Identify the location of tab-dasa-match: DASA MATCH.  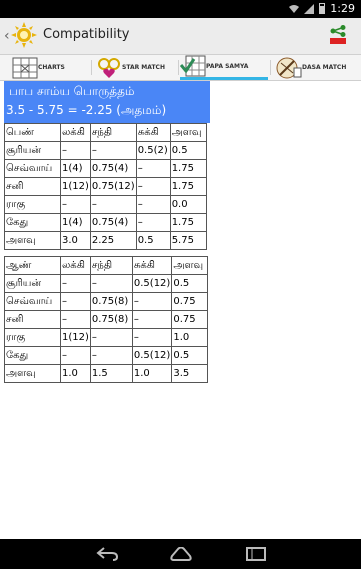
(318, 67).